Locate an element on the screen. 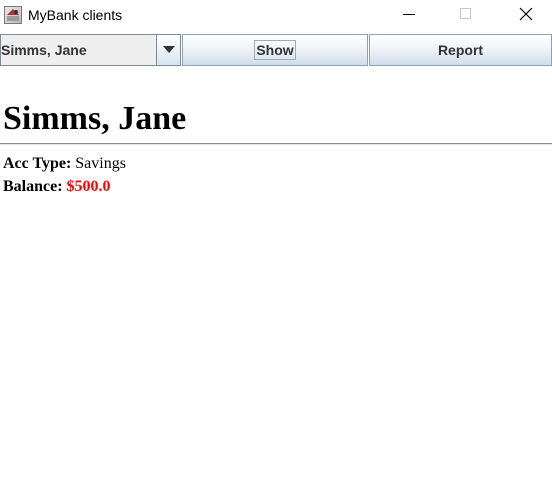 This screenshot has width=552, height=500. report-button: Report is located at coordinates (460, 50).